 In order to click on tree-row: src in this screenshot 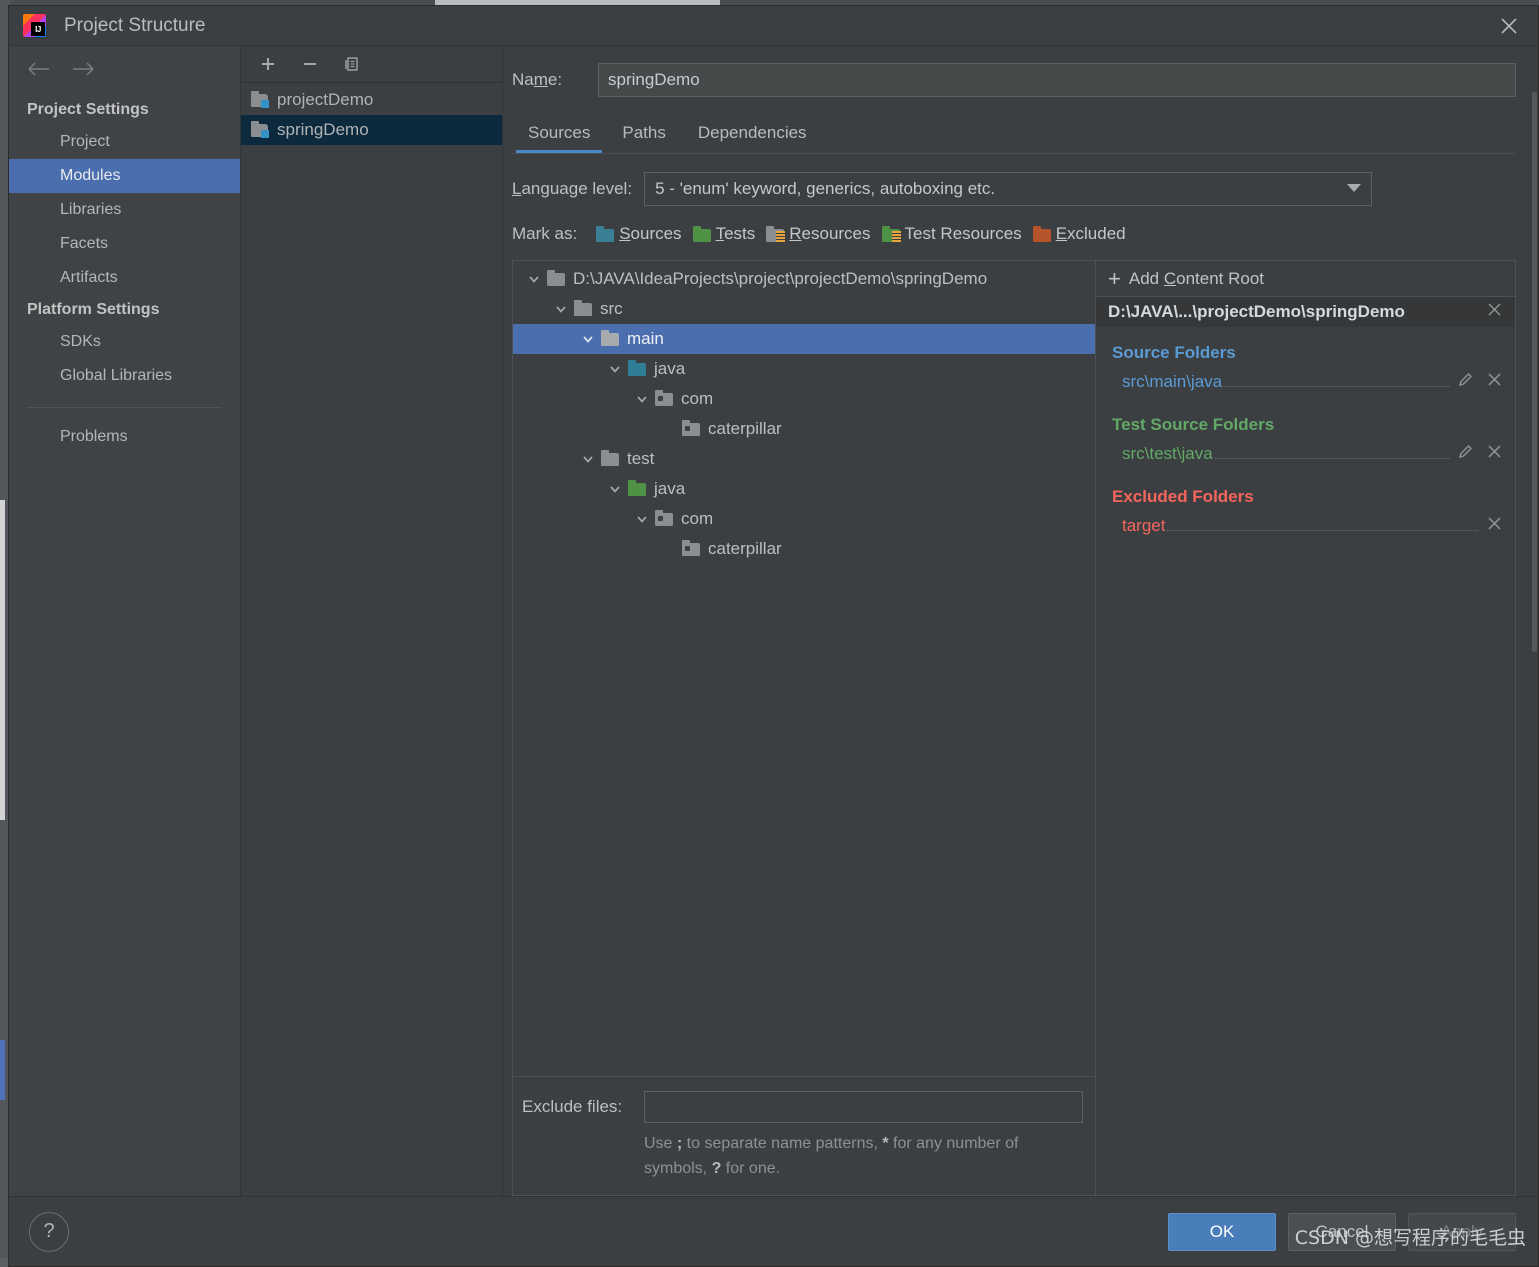, I will do `click(804, 309)`.